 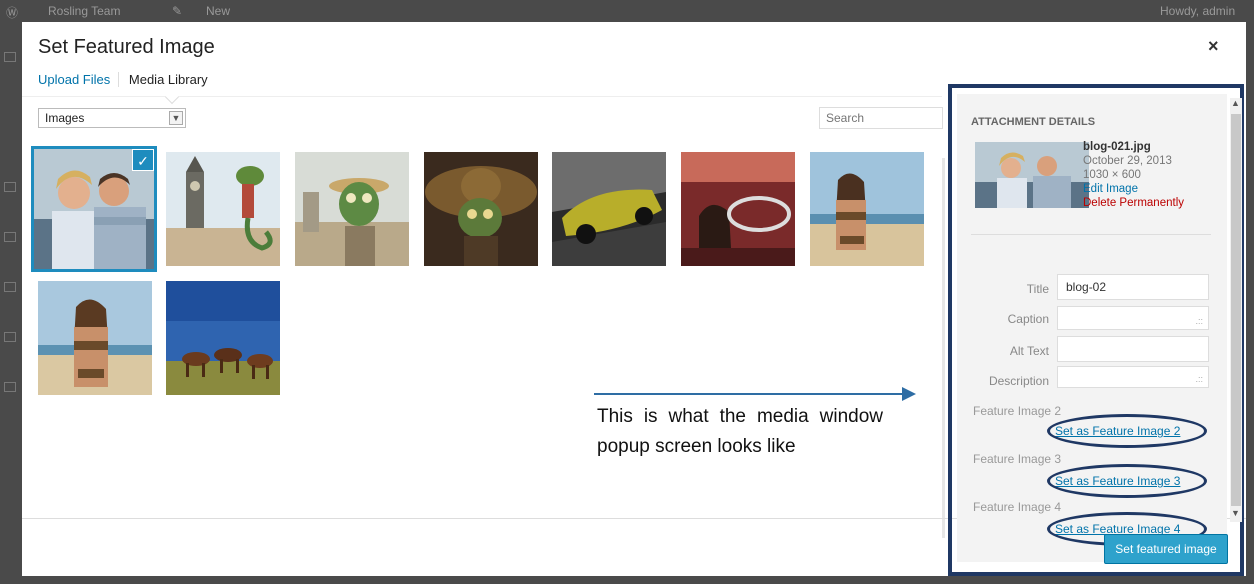 I want to click on toolbar-divider, so click(x=482, y=96).